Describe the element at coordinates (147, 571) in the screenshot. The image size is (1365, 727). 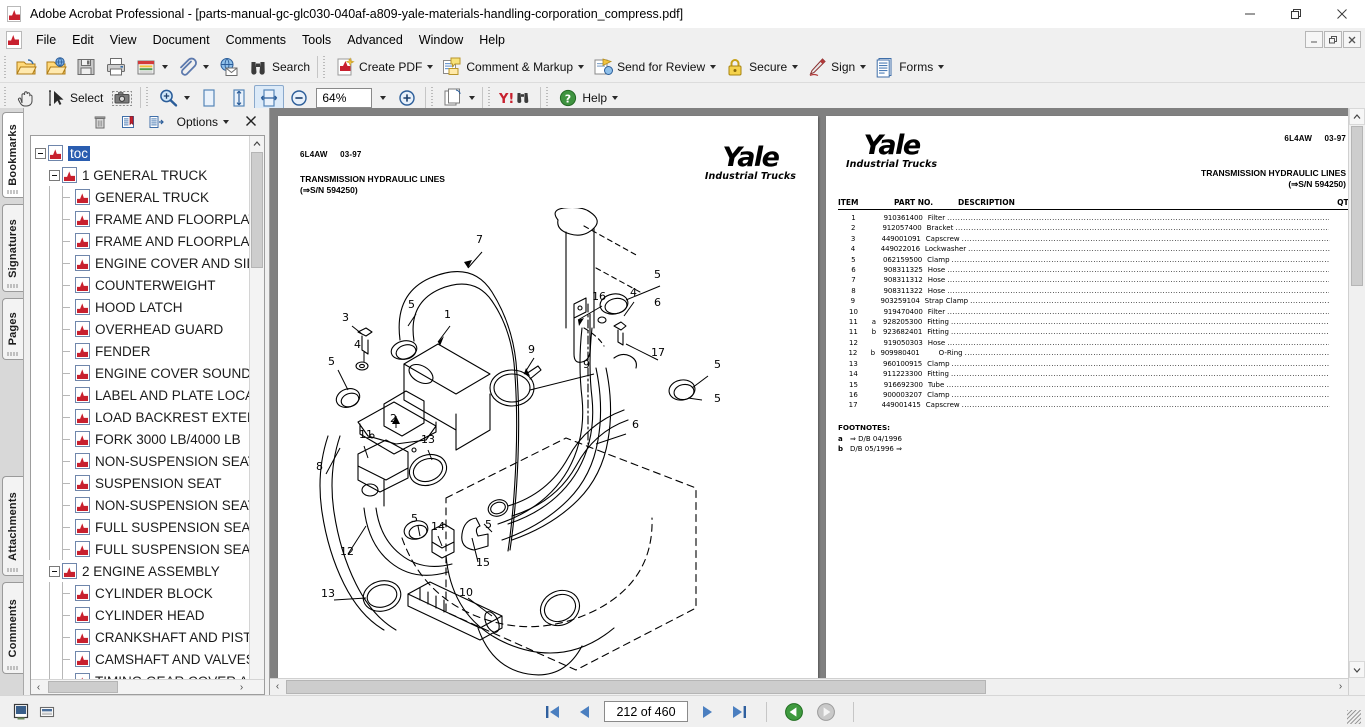
I see `bookmark-item: 2 ENGINE ASSEMBLY` at that location.